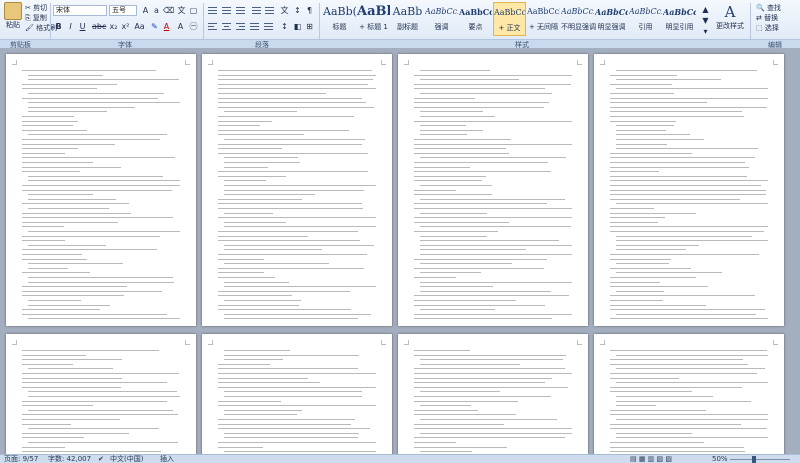  What do you see at coordinates (651, 459) in the screenshot?
I see `view-buttons: ▤ ▦ ▥ ▧ ▨` at bounding box center [651, 459].